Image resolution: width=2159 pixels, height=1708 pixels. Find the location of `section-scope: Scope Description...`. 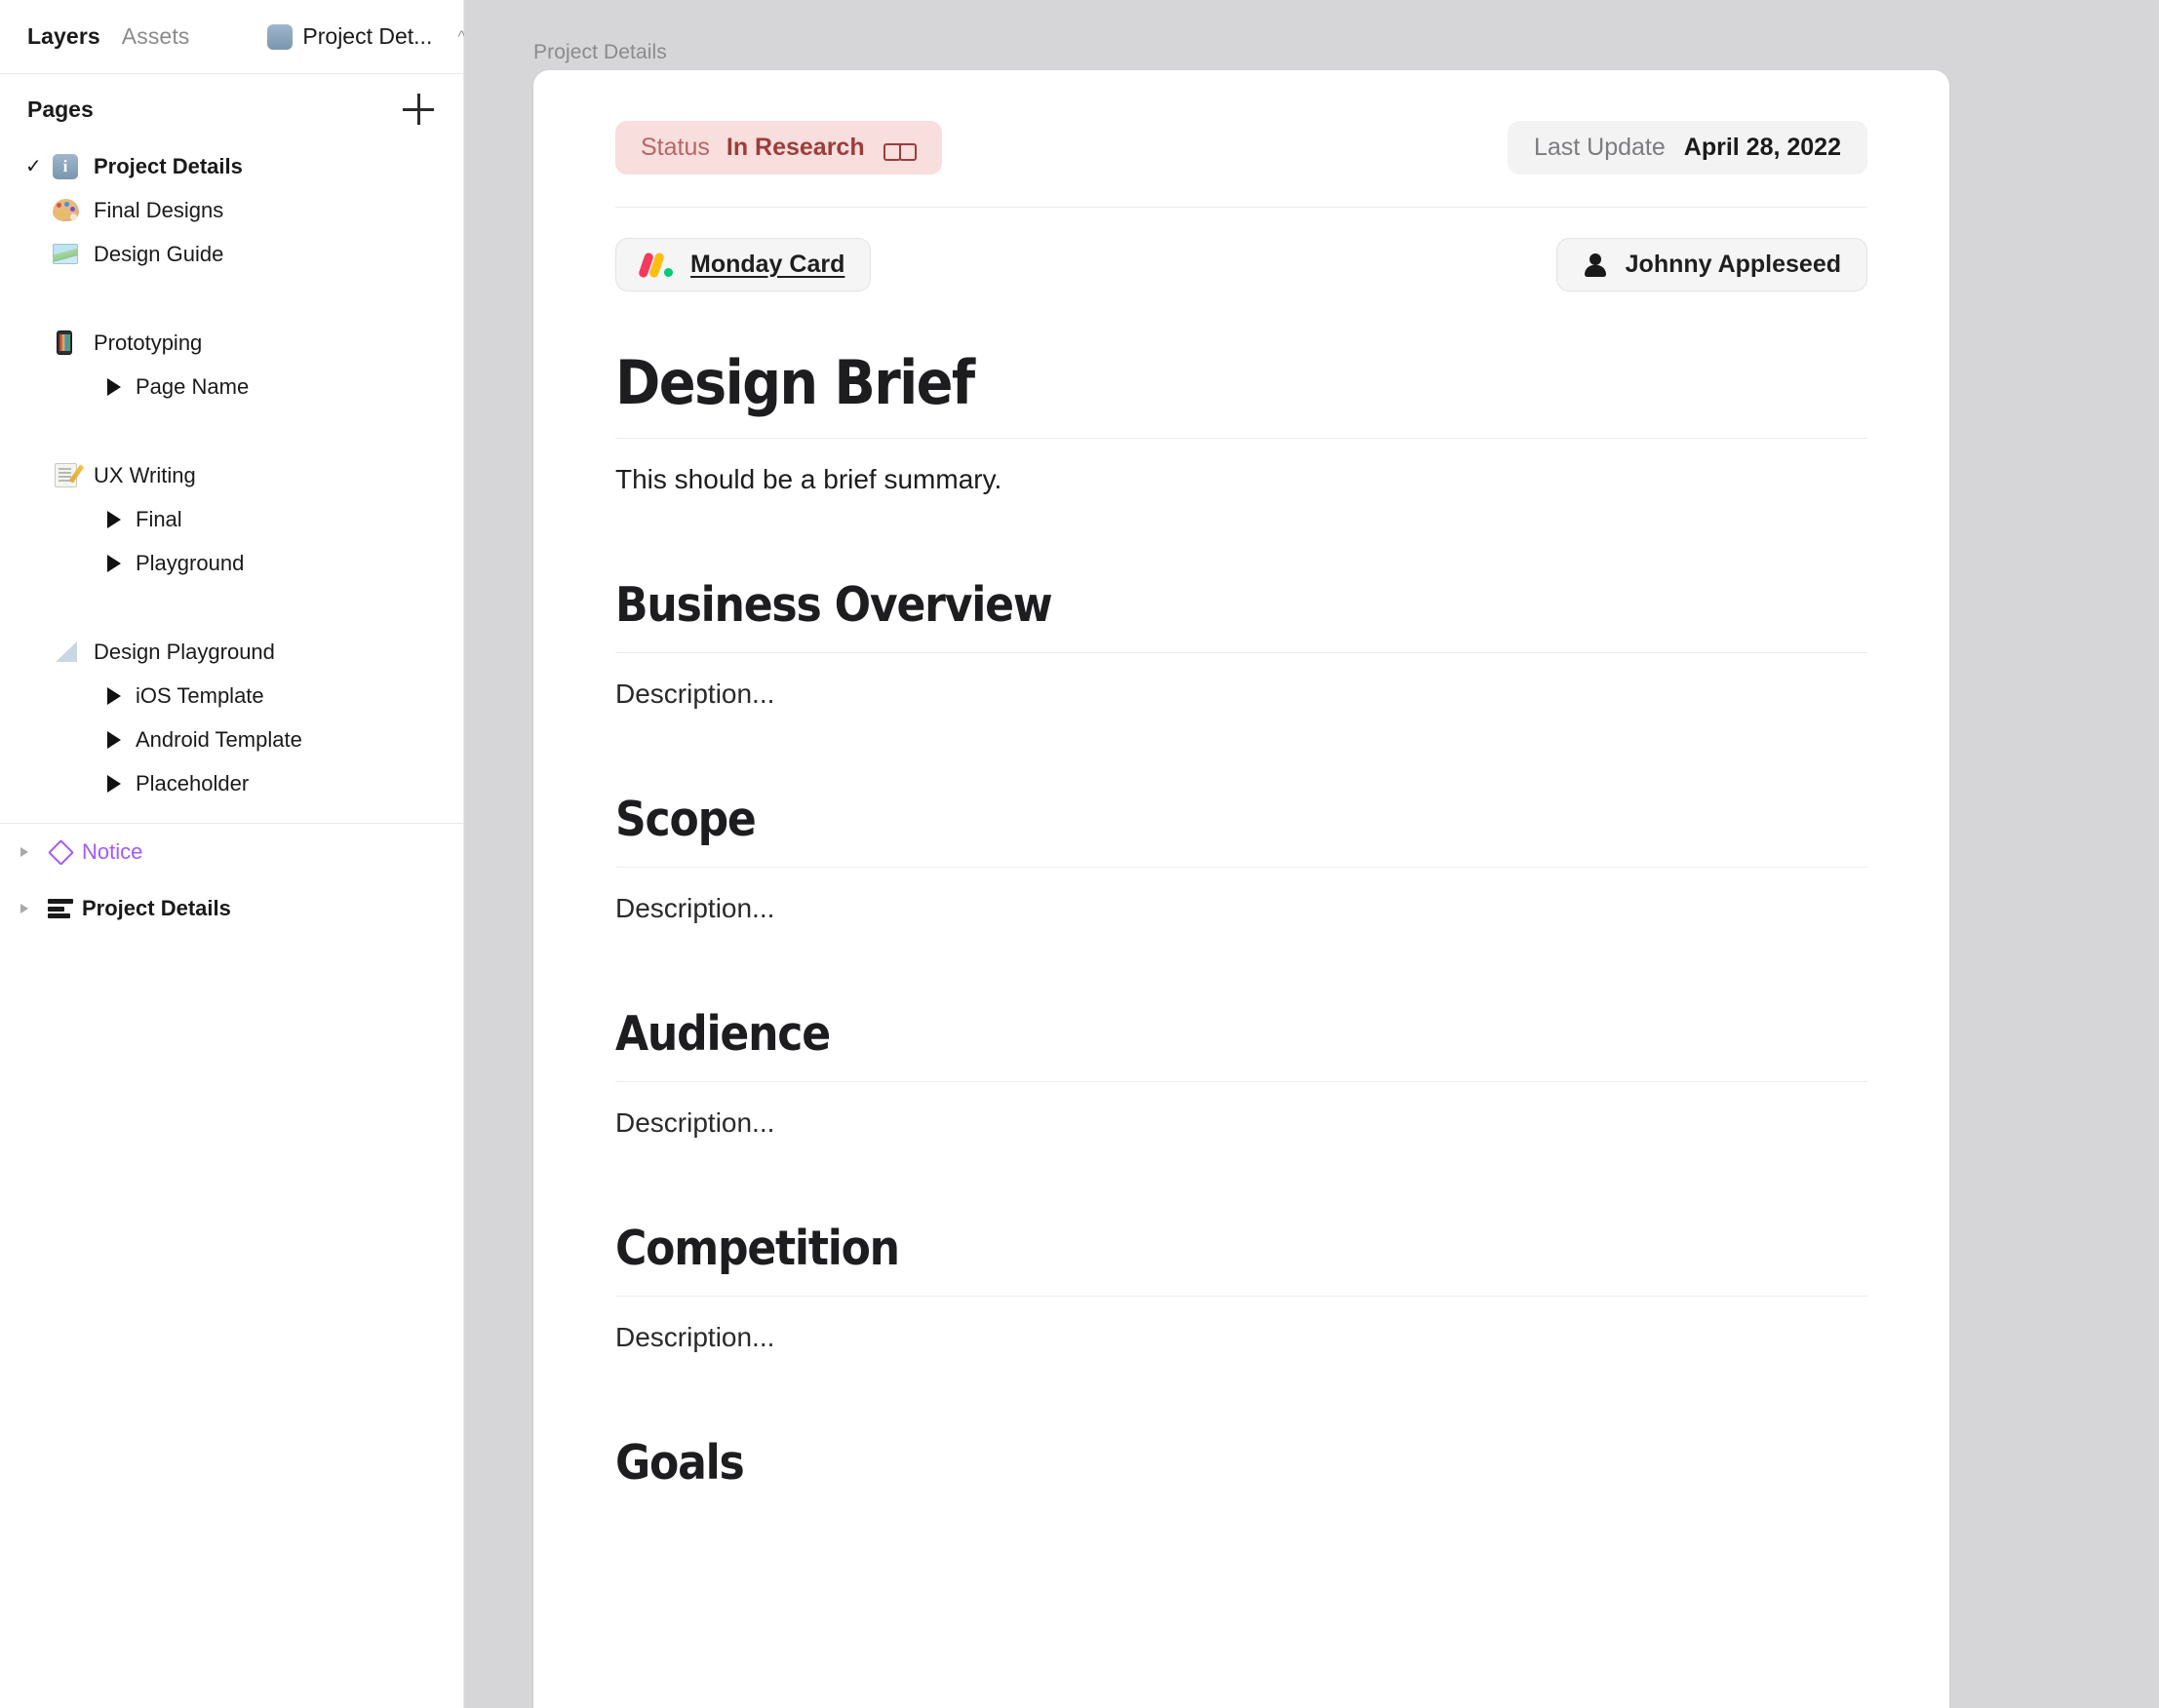

section-scope: Scope Description... is located at coordinates (1241, 858).